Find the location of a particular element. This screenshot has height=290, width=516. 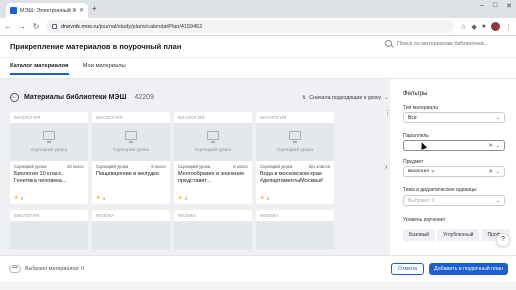

card-grade: 9 класс is located at coordinates (158, 166).